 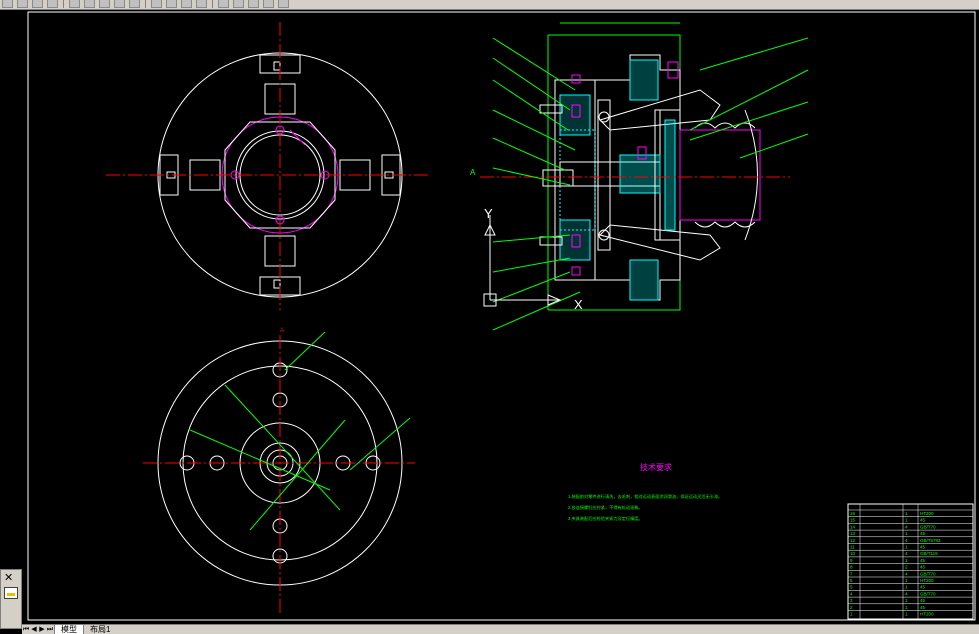 I want to click on redo-icon, so click(x=134, y=4).